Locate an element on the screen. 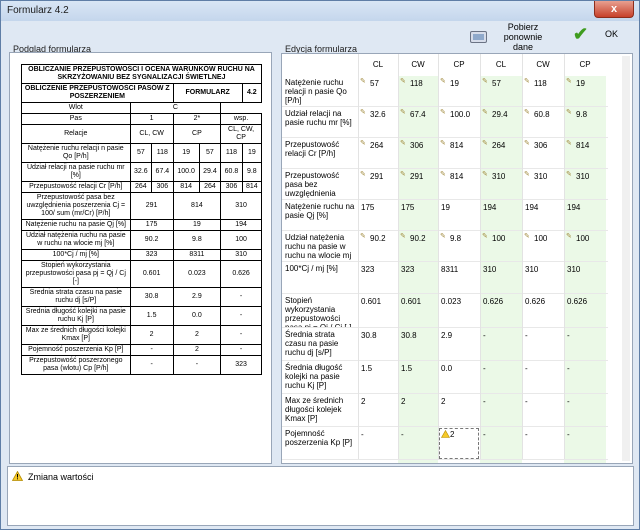 The height and width of the screenshot is (530, 640). grid-cell: 2.9 is located at coordinates (459, 344).